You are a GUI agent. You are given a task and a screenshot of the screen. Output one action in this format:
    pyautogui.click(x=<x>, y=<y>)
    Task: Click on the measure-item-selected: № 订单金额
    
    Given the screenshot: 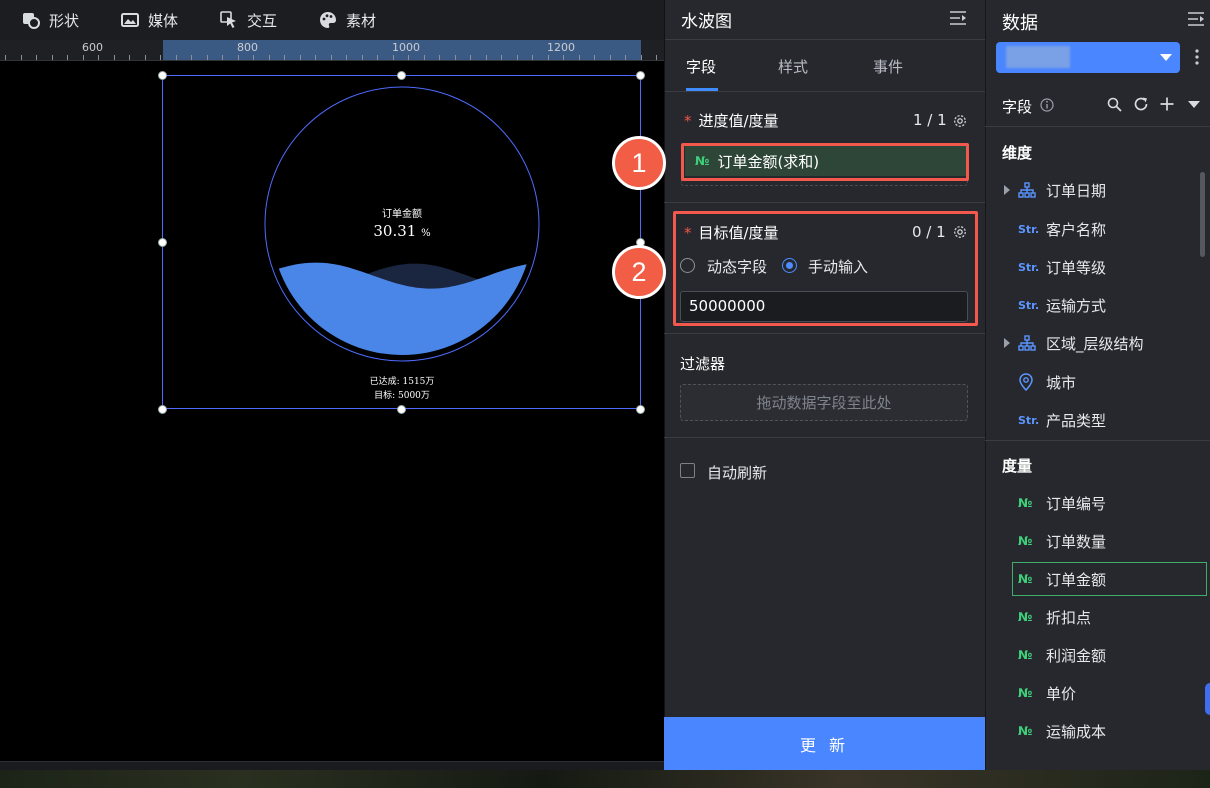 What is the action you would take?
    pyautogui.click(x=1062, y=579)
    